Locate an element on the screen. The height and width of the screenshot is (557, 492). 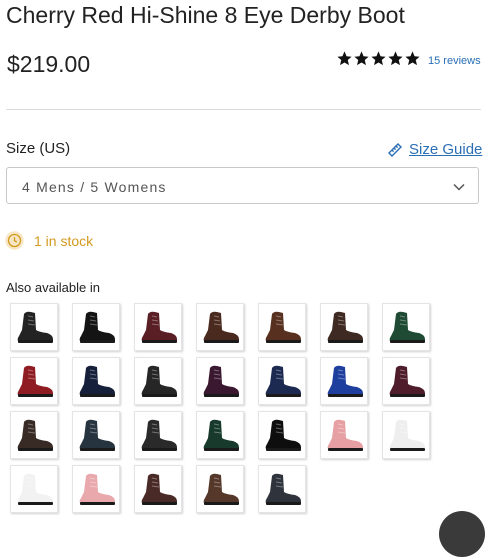
size-label: Size (US) is located at coordinates (38, 148).